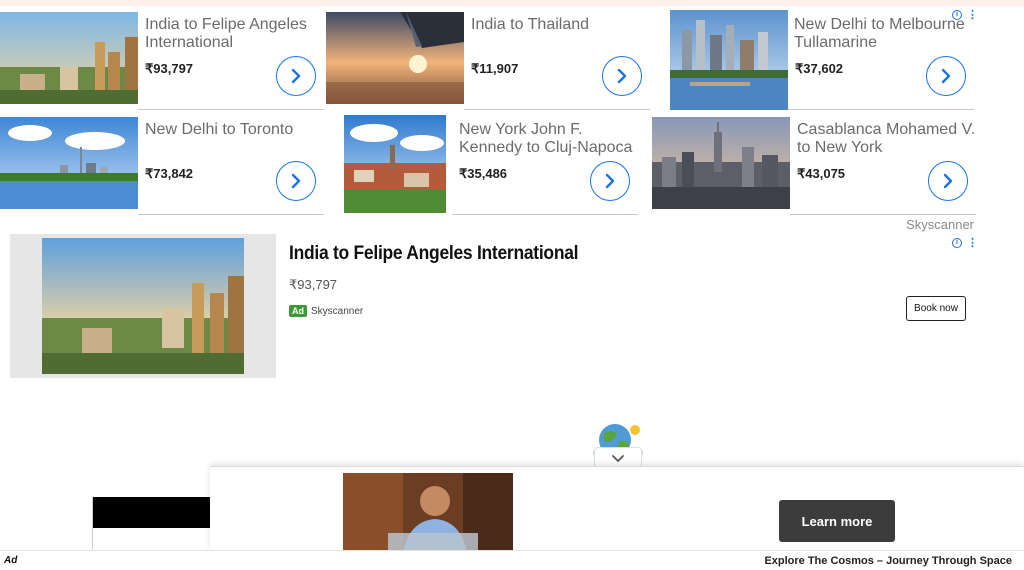  I want to click on flight-card-info: India to Thailand ₹11,907, so click(557, 58).